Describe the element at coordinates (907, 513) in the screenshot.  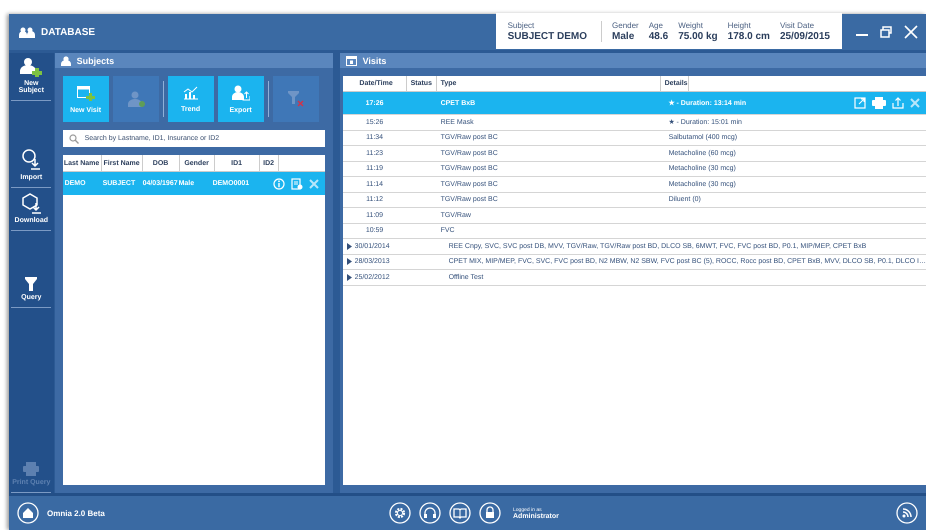
I see `rss-icon` at that location.